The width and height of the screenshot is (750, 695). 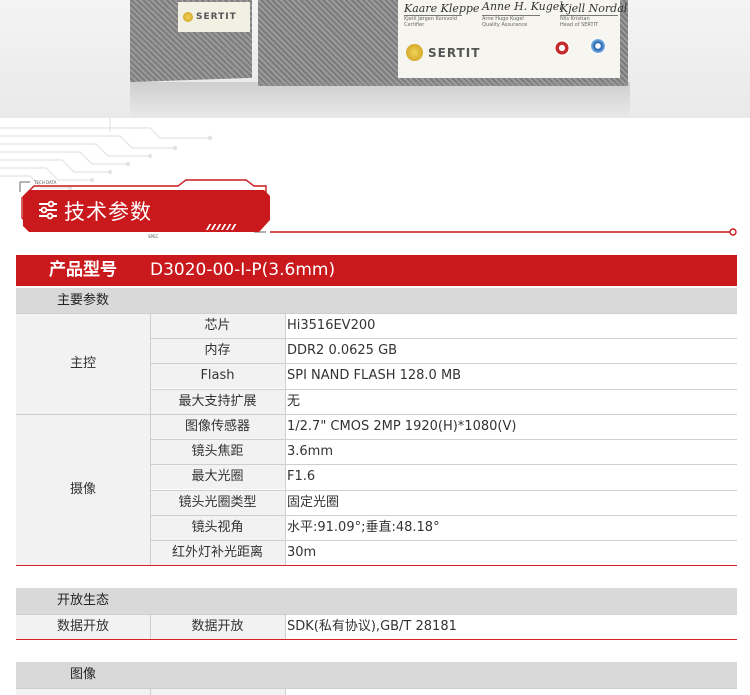 What do you see at coordinates (48, 210) in the screenshot?
I see `sliders-icon` at bounding box center [48, 210].